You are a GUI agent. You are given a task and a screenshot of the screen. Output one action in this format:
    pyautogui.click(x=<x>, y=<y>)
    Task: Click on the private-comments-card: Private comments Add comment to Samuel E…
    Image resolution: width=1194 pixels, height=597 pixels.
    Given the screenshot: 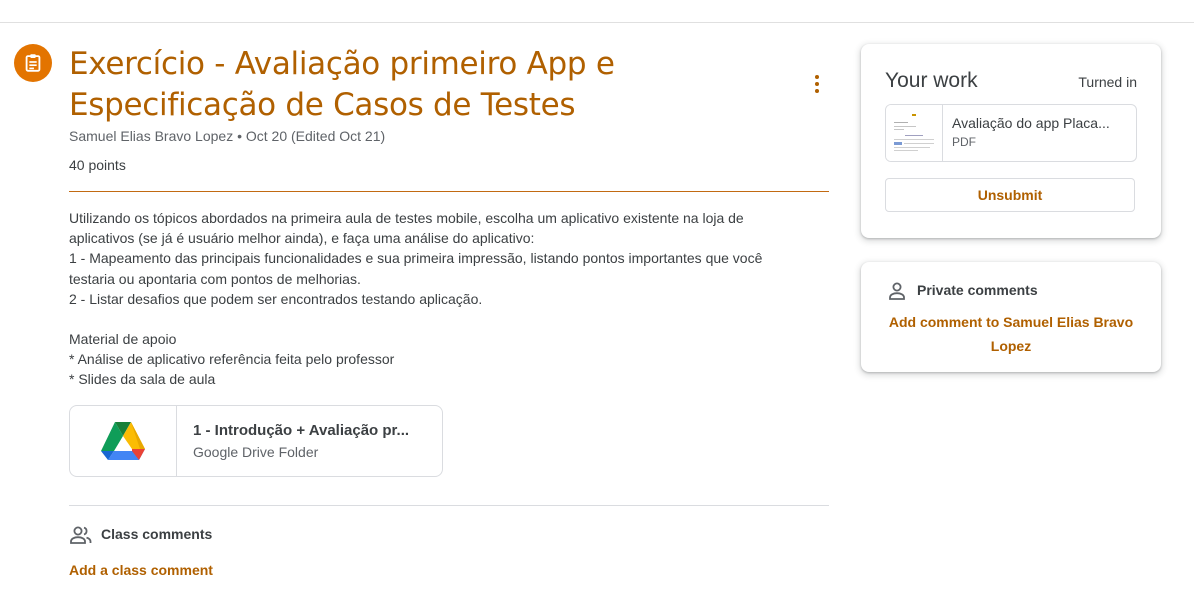 What is the action you would take?
    pyautogui.click(x=1011, y=317)
    